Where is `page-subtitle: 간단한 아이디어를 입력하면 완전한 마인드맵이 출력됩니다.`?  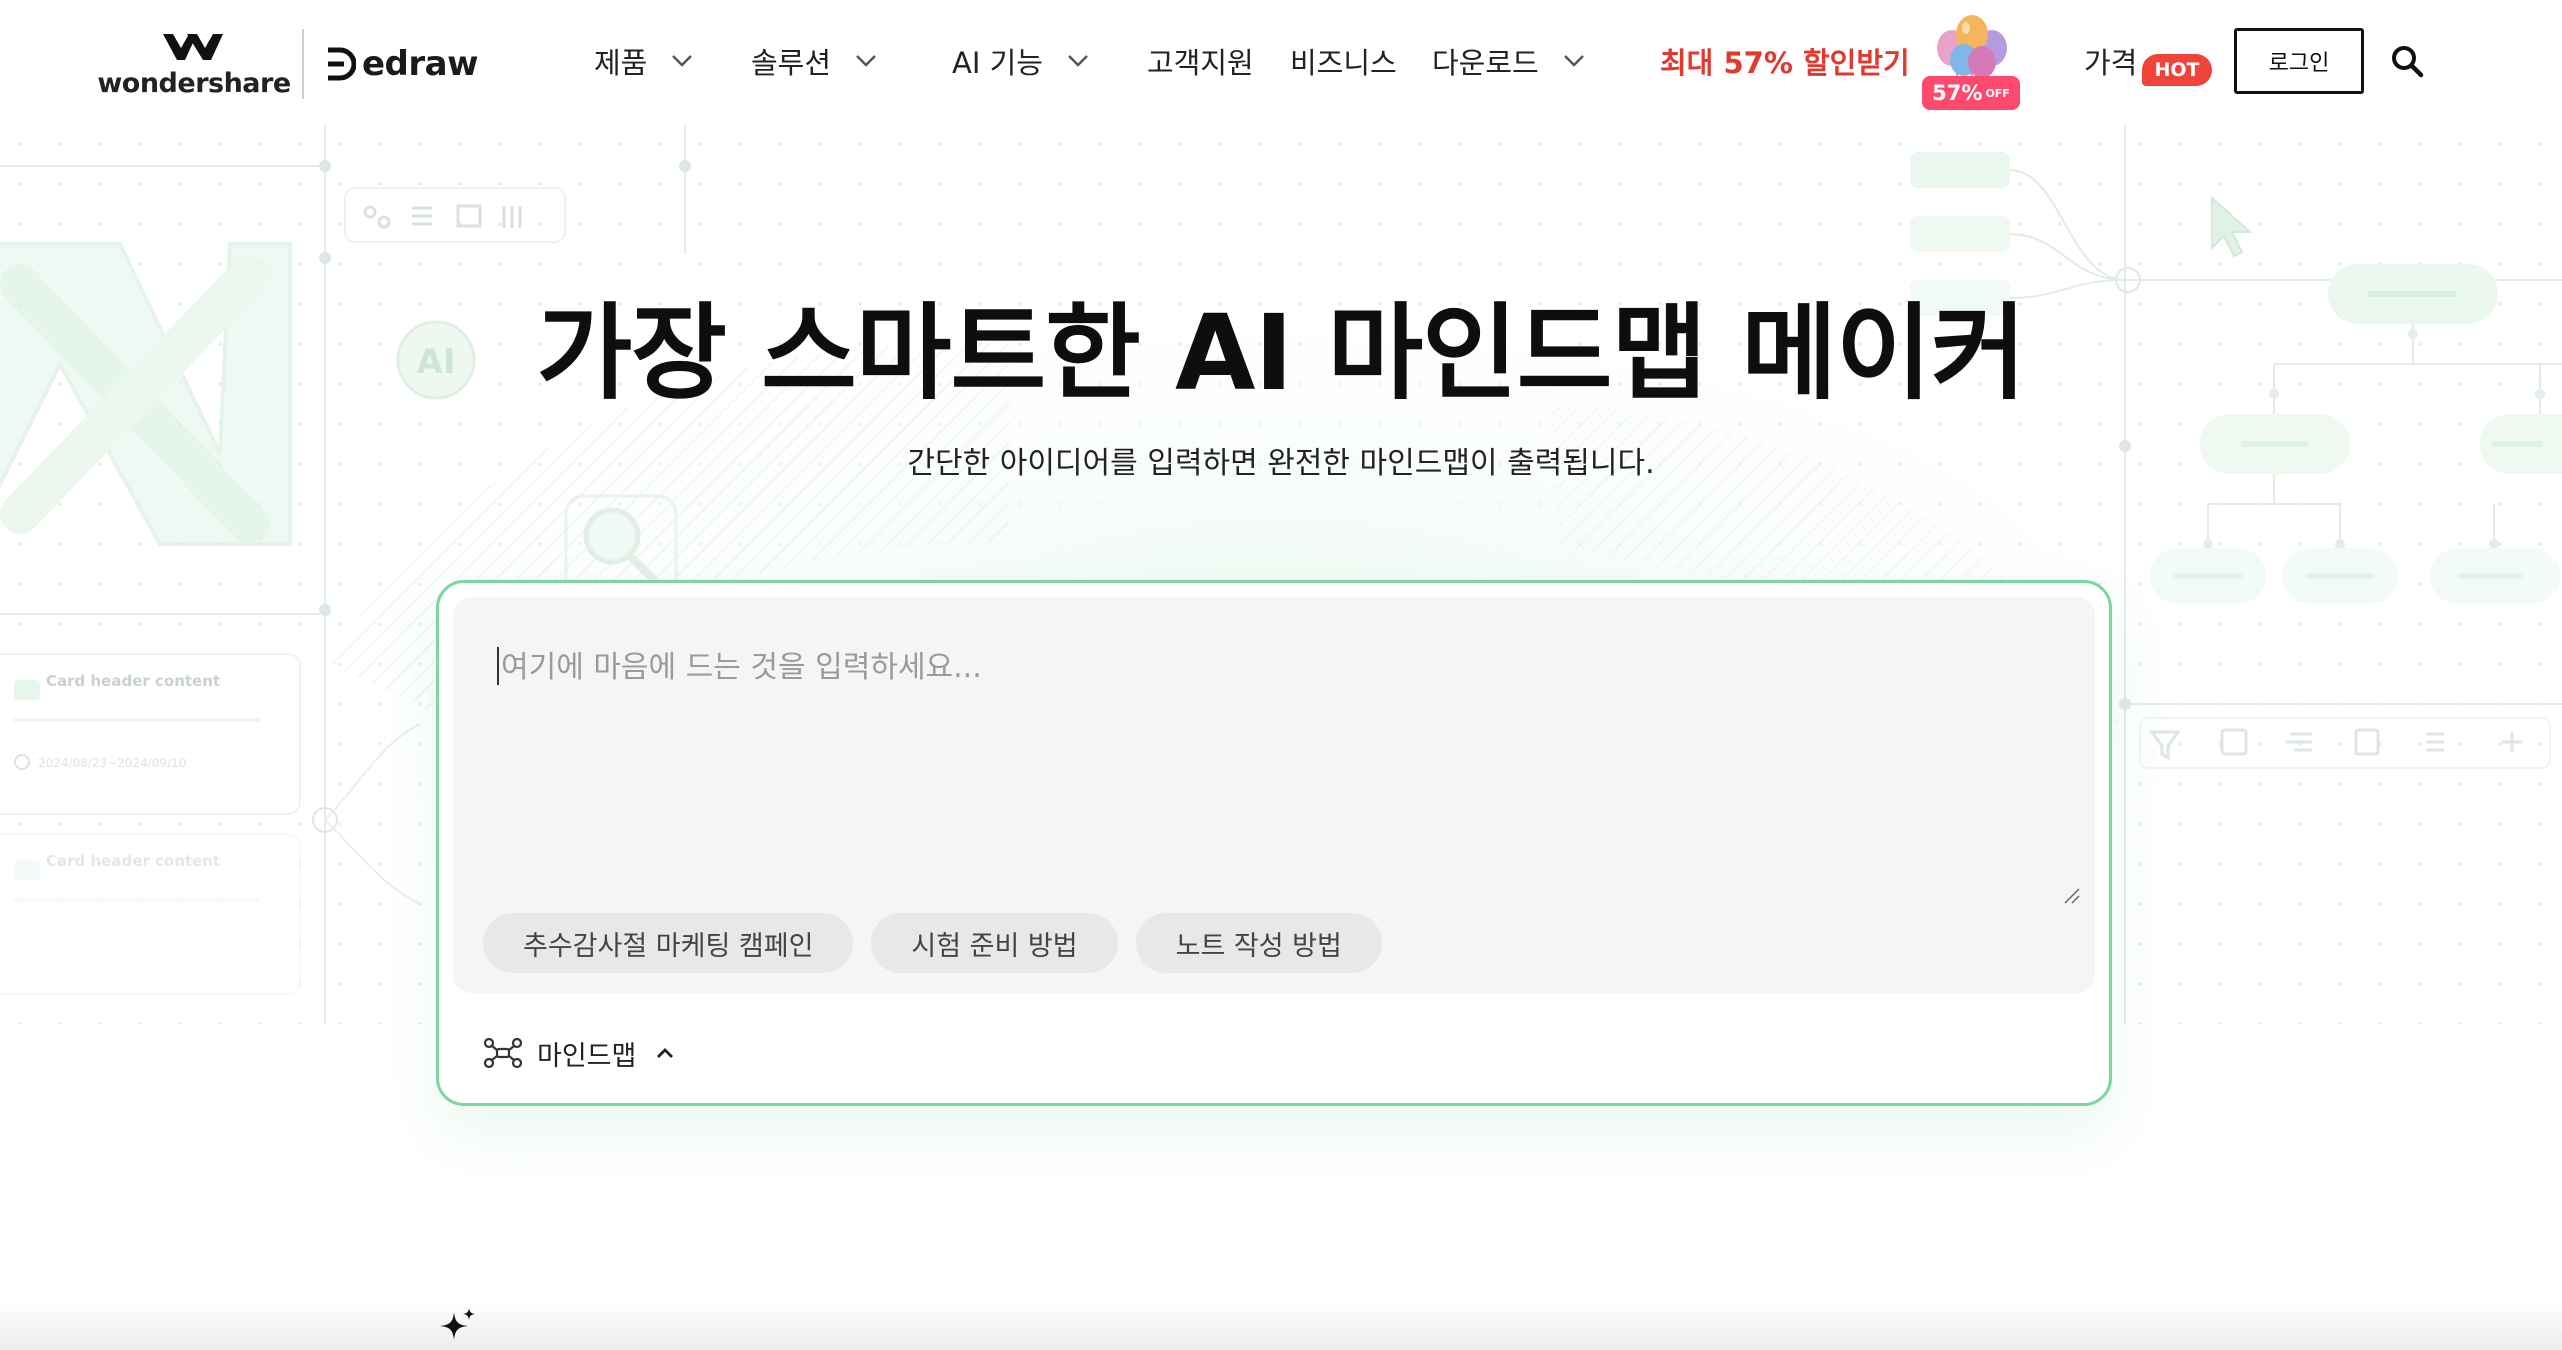
page-subtitle: 간단한 아이디어를 입력하면 완전한 마인드맵이 출력됩니다. is located at coordinates (1281, 463).